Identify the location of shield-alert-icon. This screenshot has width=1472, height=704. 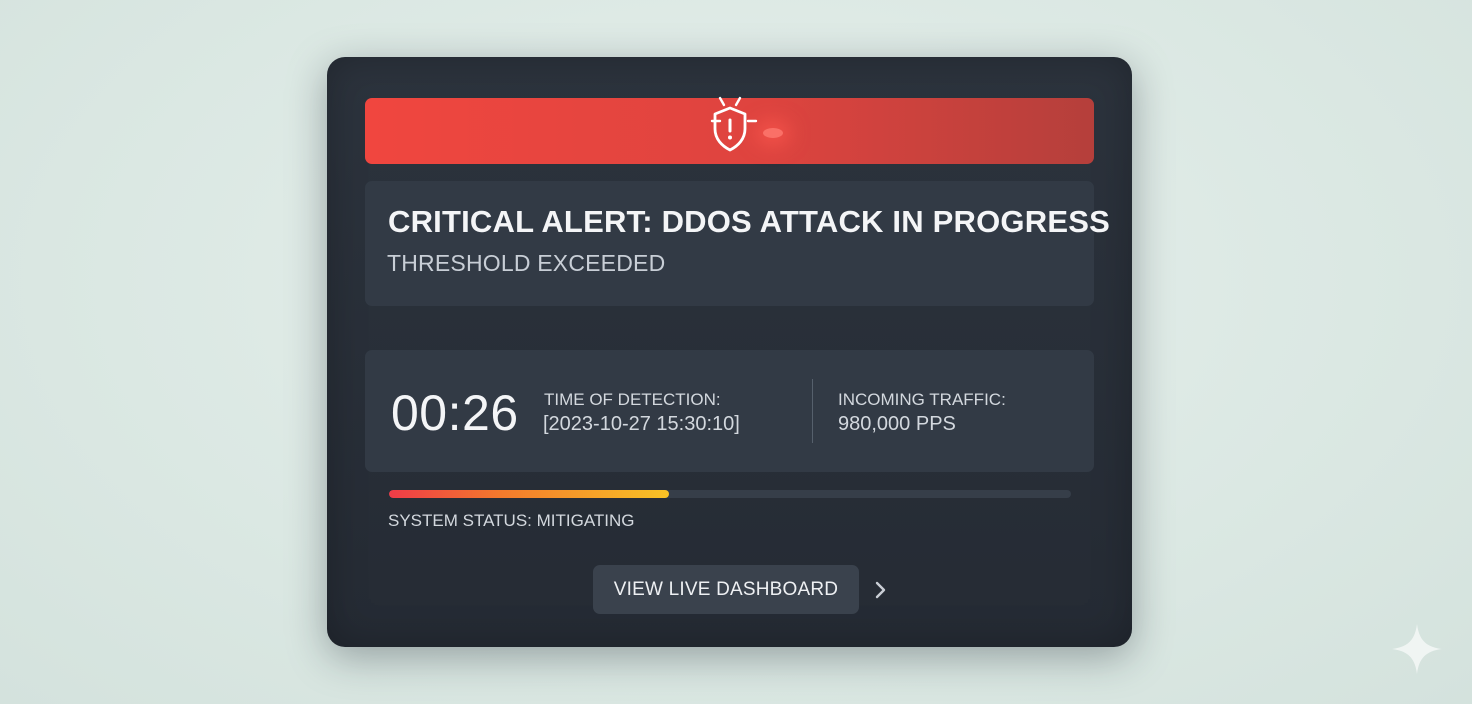
(730, 128).